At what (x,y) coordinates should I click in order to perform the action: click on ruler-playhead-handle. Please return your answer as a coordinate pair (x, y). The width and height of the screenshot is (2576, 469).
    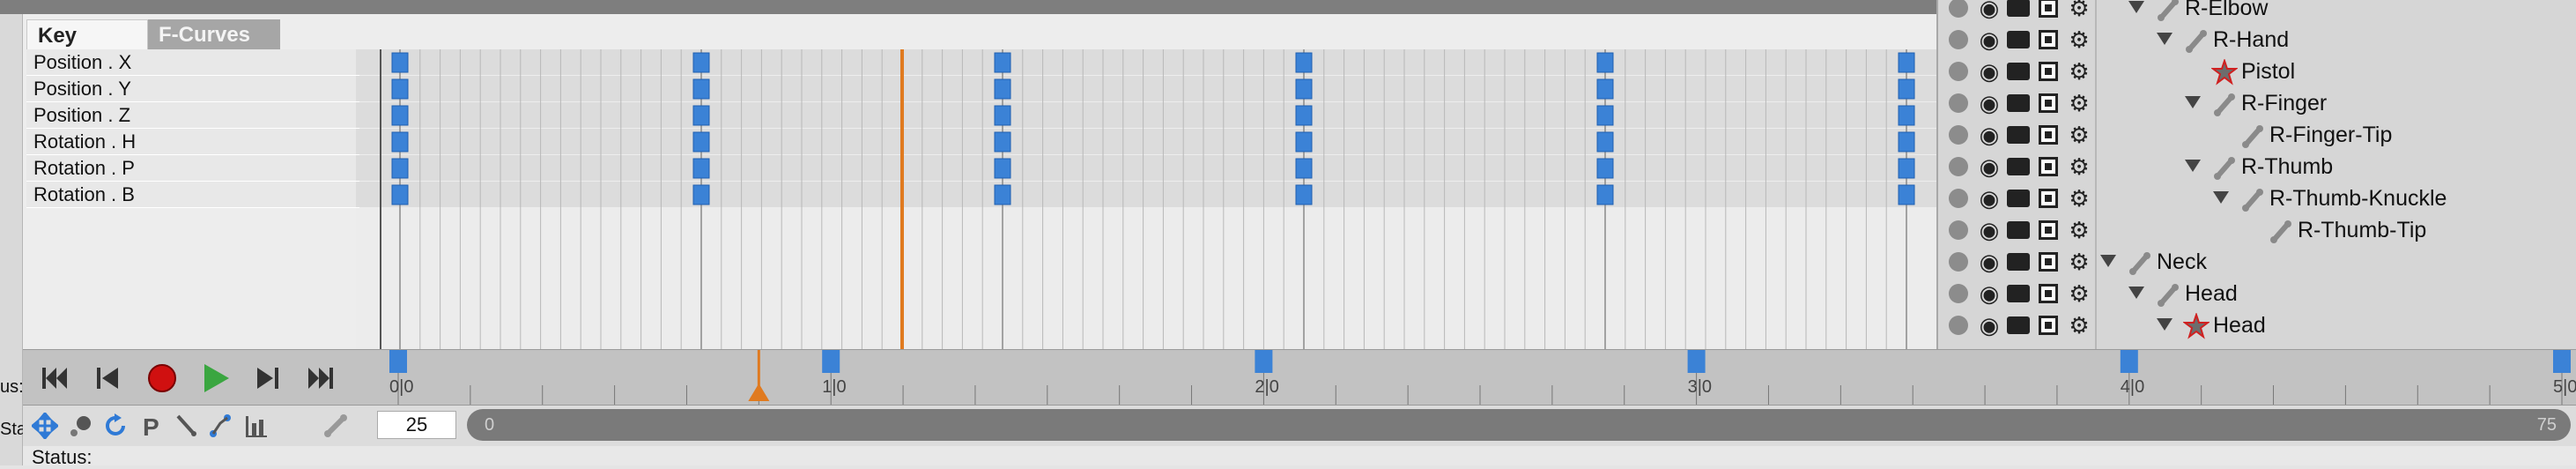
    Looking at the image, I should click on (759, 392).